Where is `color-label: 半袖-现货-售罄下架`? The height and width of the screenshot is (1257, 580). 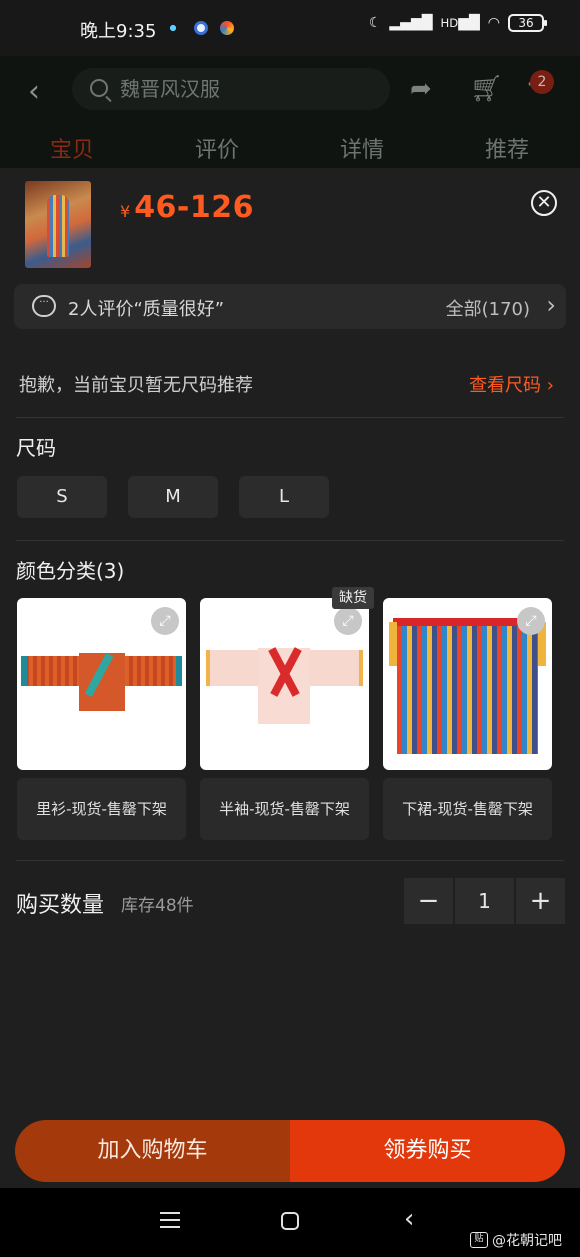
color-label: 半袖-现货-售罄下架 is located at coordinates (284, 809).